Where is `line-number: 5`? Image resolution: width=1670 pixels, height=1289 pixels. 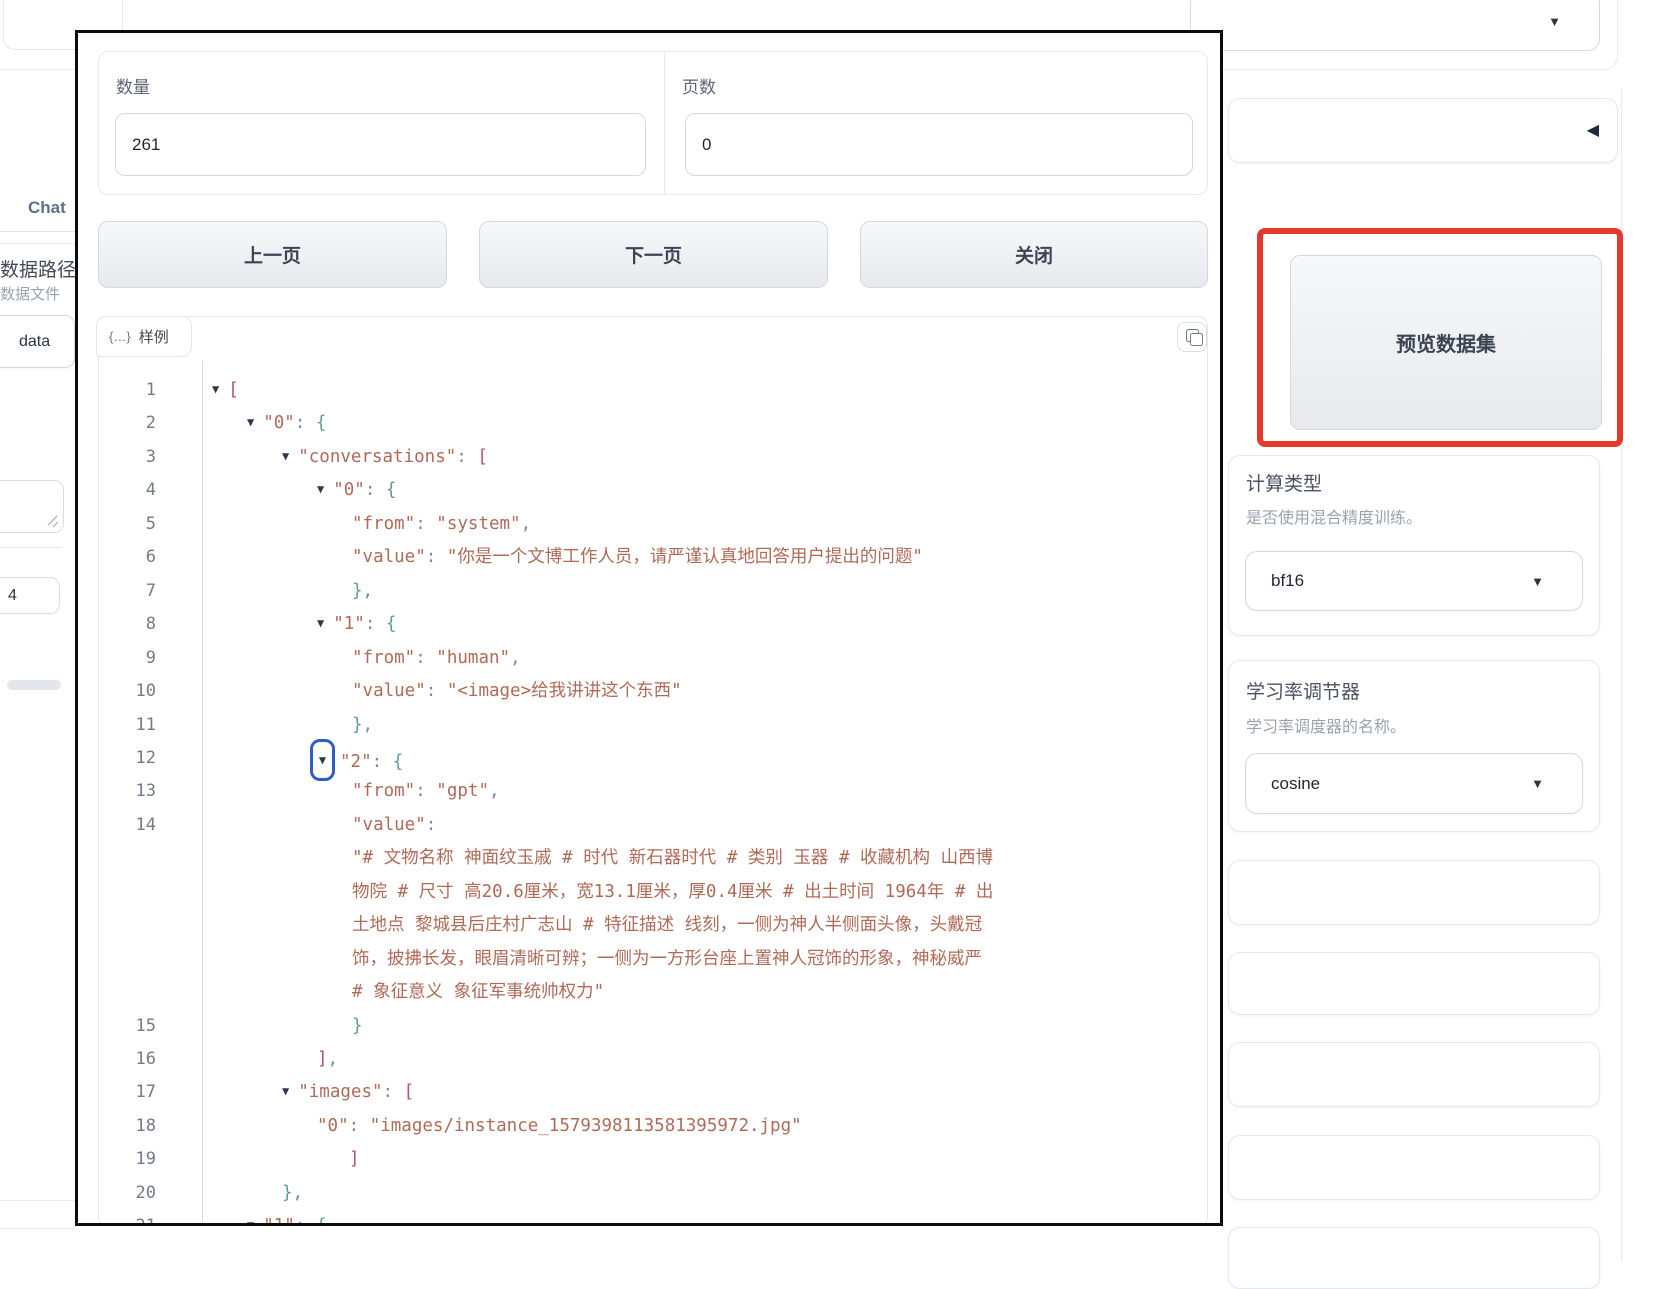
line-number: 5 is located at coordinates (150, 523).